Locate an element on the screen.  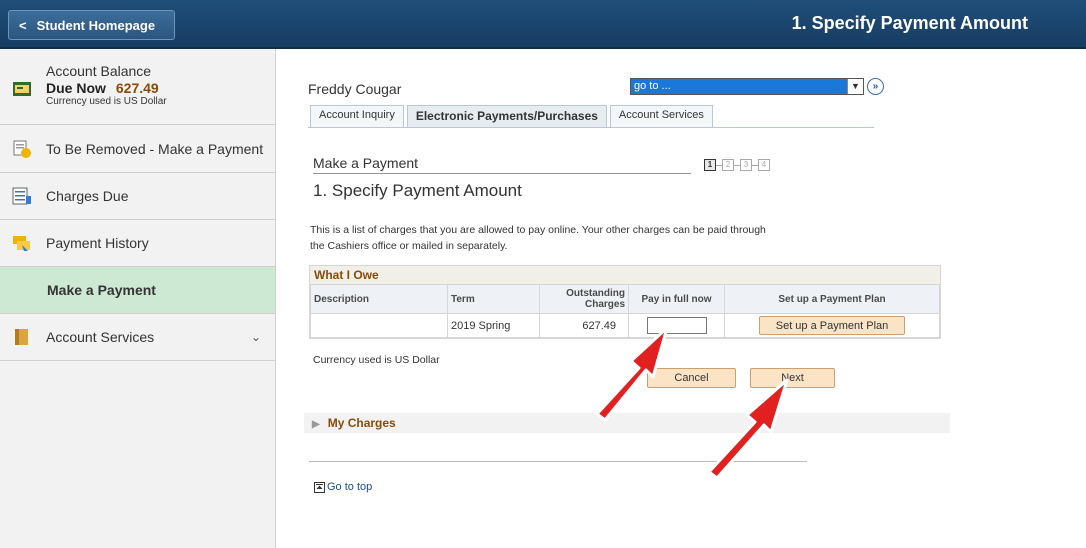
col-payment-plan: Set up a Payment Plan is located at coordinates (832, 299).